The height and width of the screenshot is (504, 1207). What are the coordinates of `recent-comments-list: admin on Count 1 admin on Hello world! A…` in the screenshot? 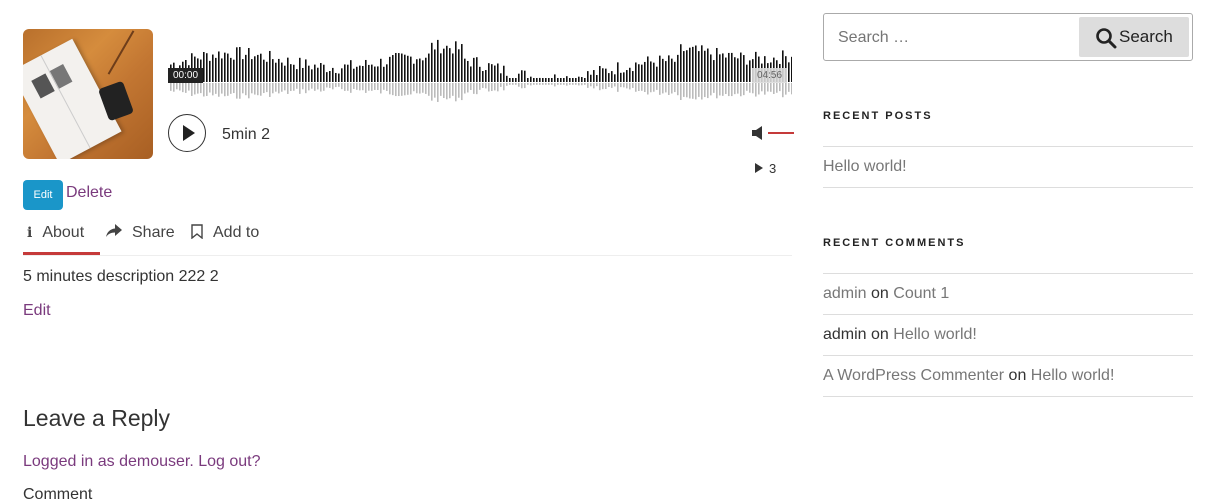 It's located at (1008, 335).